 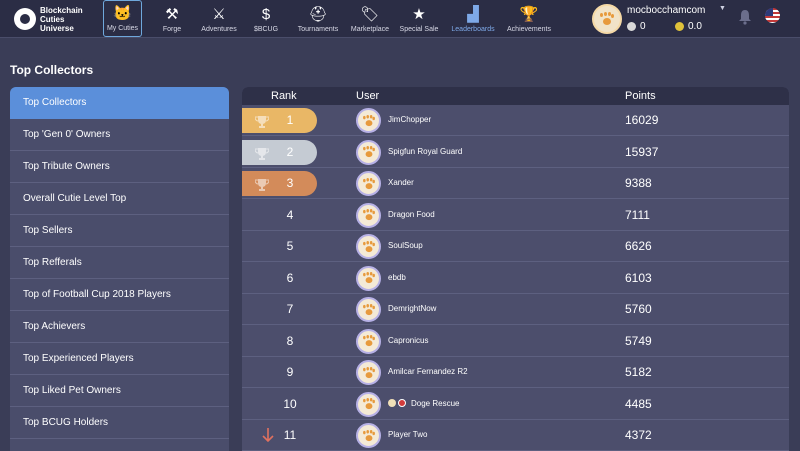 I want to click on nav-item-forge: ⚒ Forge, so click(x=172, y=18).